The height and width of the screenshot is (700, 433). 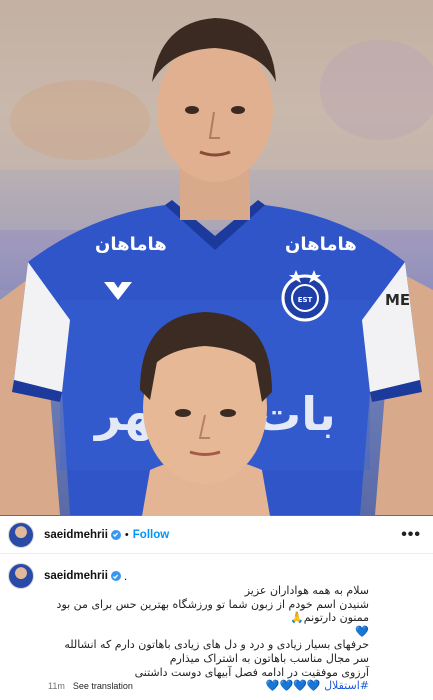 What do you see at coordinates (21, 576) in the screenshot?
I see `caption-avatar` at bounding box center [21, 576].